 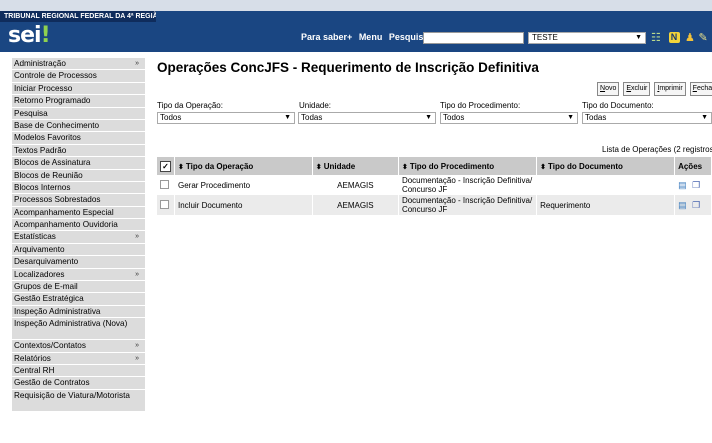 What do you see at coordinates (226, 118) in the screenshot?
I see `filter-select-tipo-operacao: Todos ▼` at bounding box center [226, 118].